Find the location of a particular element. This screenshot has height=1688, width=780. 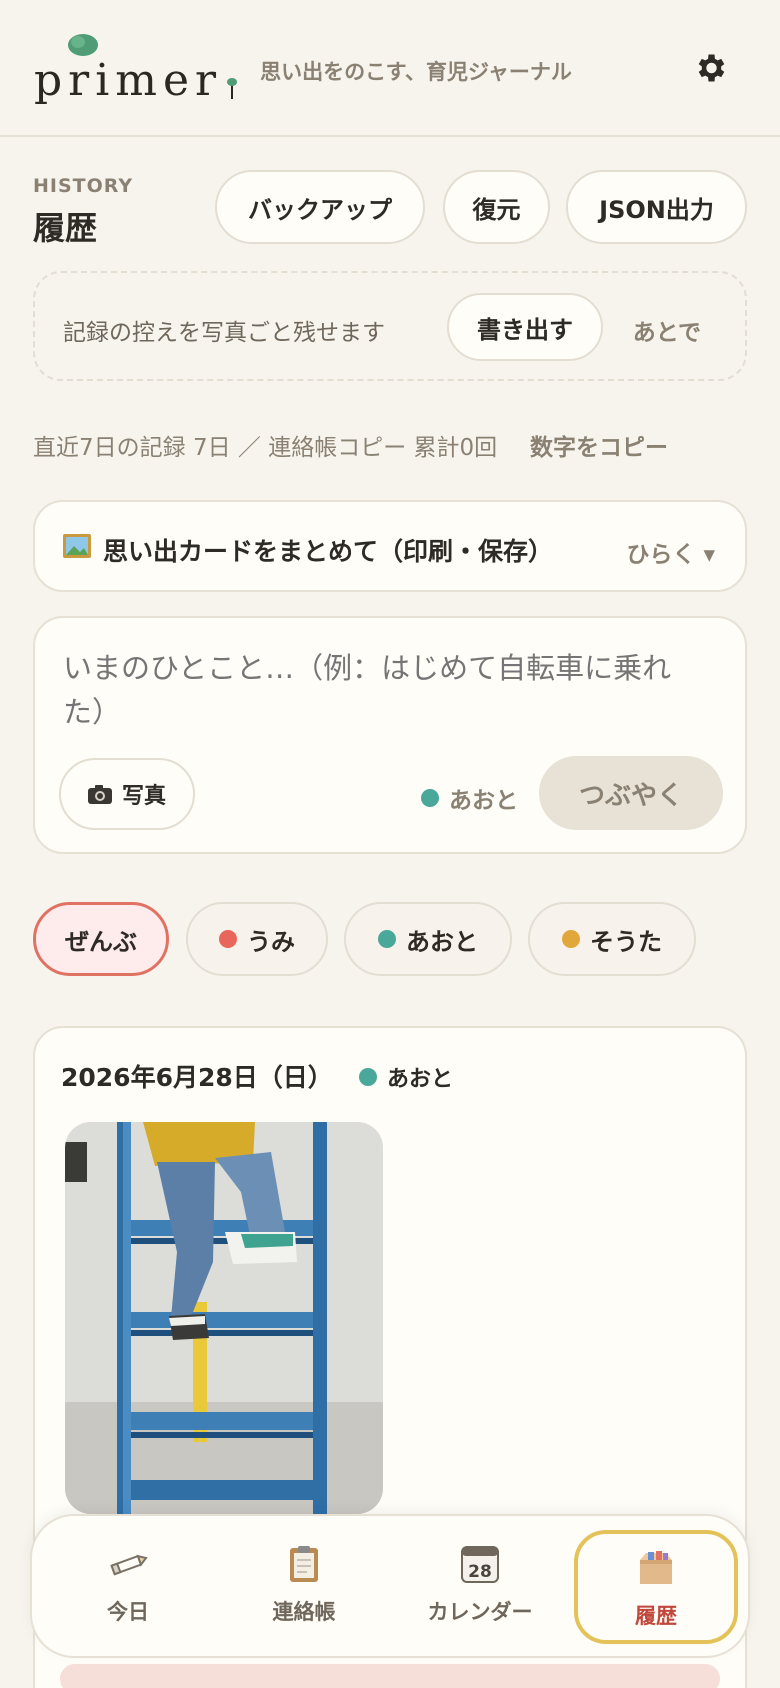

photo-button: 写真 is located at coordinates (127, 794).